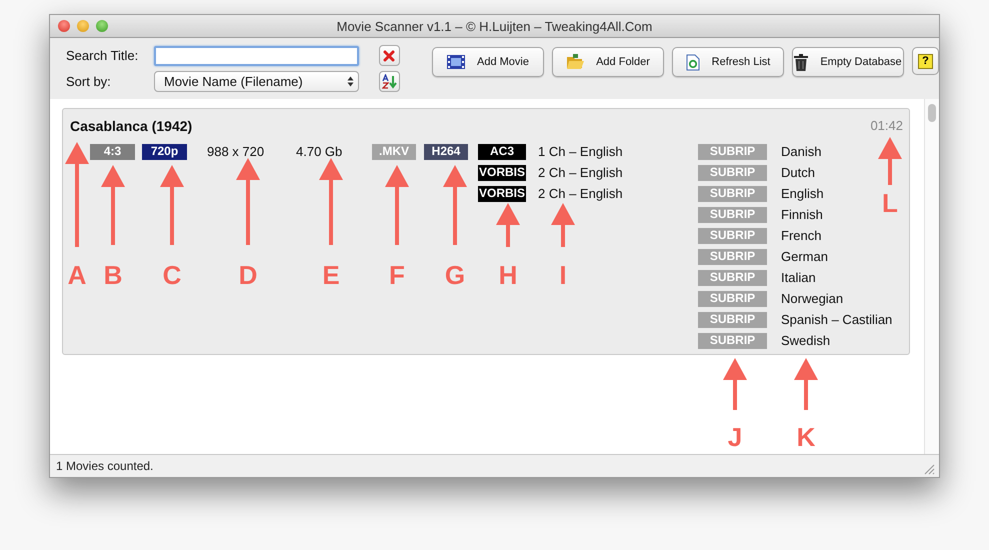 The height and width of the screenshot is (550, 989). What do you see at coordinates (77, 275) in the screenshot?
I see `annotation-letter: A` at bounding box center [77, 275].